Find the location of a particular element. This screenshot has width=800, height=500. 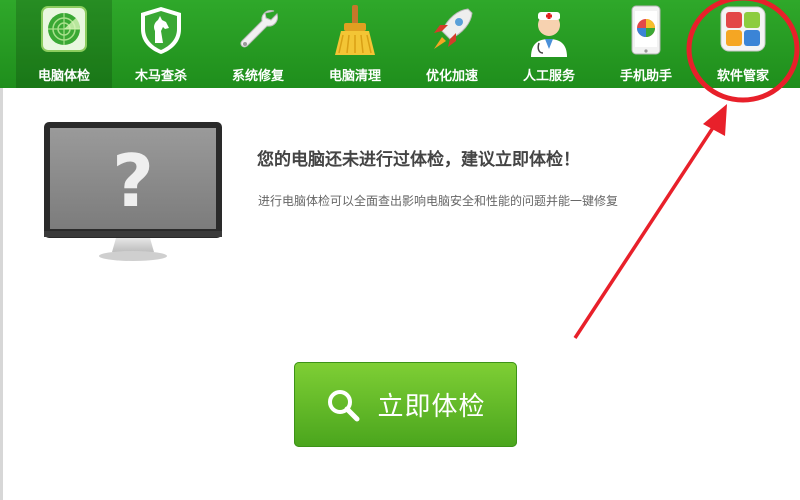

tab-phone-assistant: 手机助手 is located at coordinates (646, 44).